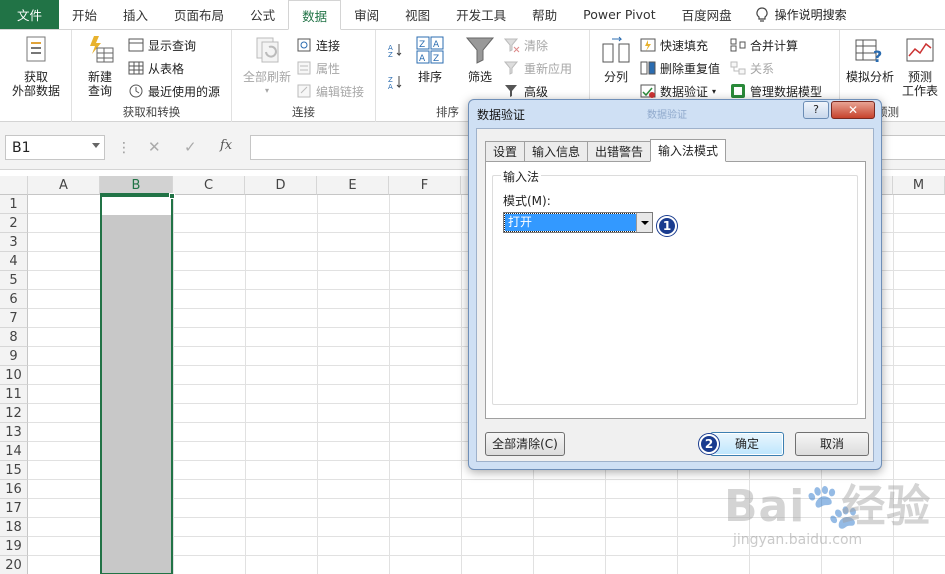  I want to click on tab-view: 视图, so click(417, 14).